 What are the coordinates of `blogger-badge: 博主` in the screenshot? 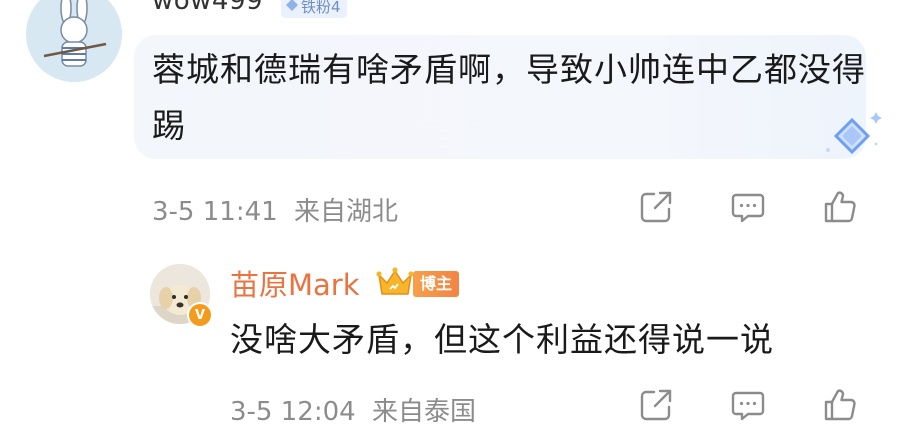 It's located at (436, 284).